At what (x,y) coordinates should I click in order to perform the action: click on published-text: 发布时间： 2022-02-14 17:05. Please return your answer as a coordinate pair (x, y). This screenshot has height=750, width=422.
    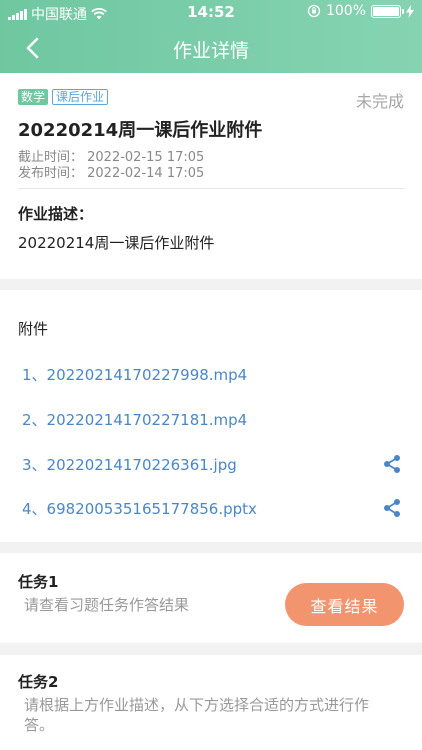
    Looking at the image, I should click on (111, 173).